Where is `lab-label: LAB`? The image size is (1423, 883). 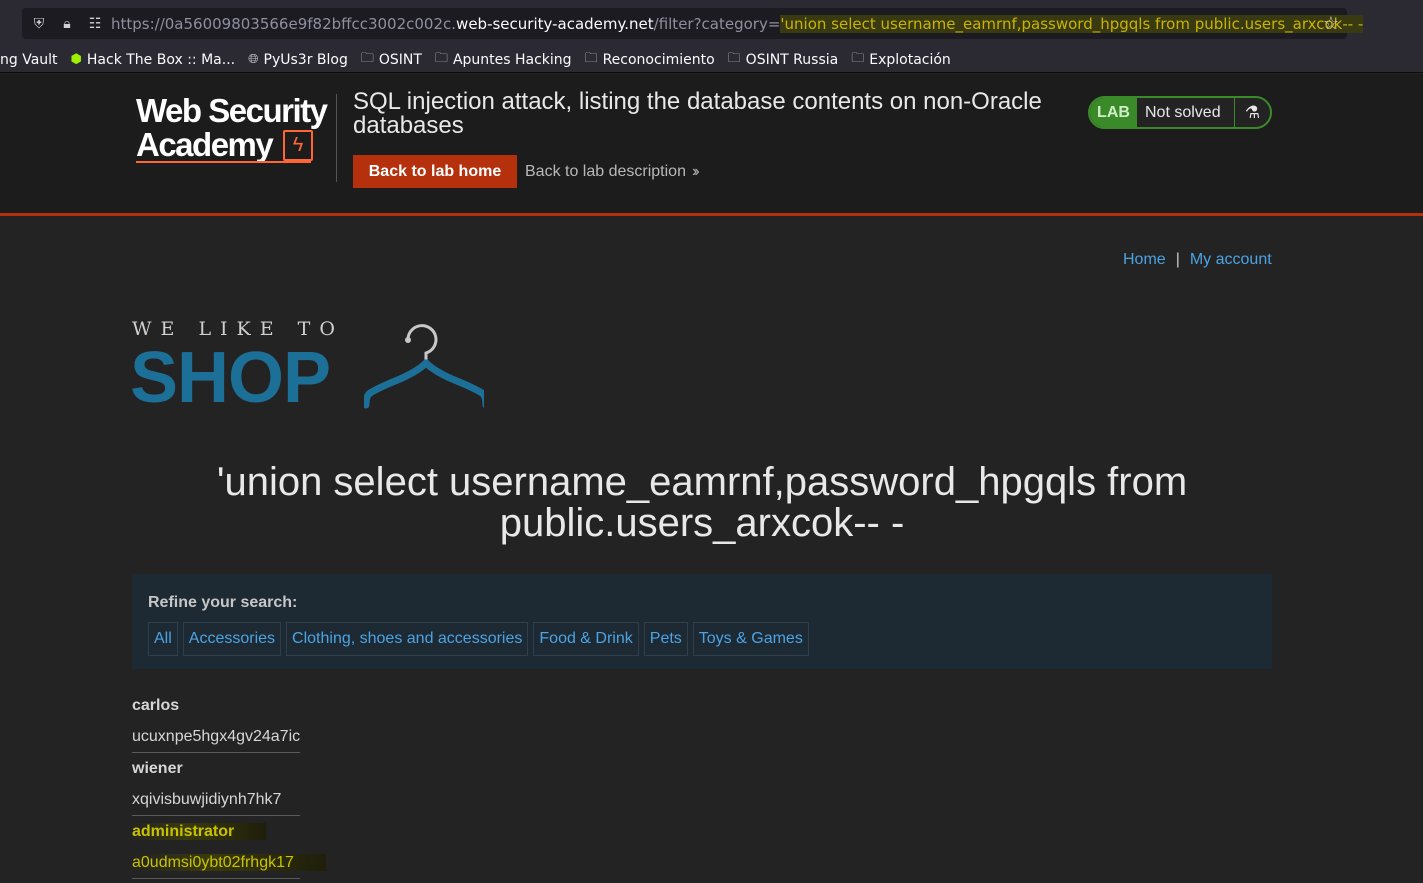
lab-label: LAB is located at coordinates (1113, 112).